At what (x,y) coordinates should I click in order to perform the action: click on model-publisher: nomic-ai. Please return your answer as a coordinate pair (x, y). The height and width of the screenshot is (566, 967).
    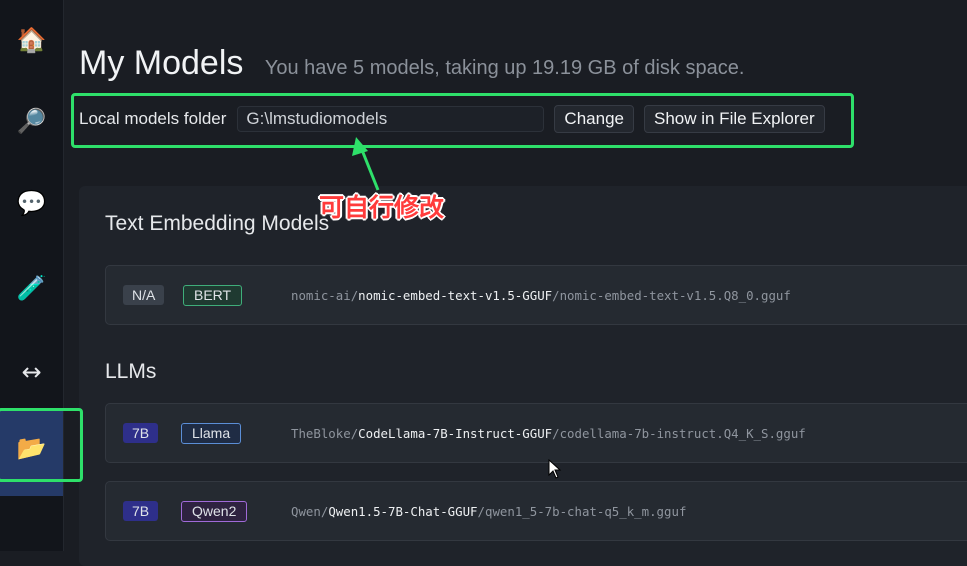
    Looking at the image, I should click on (321, 295).